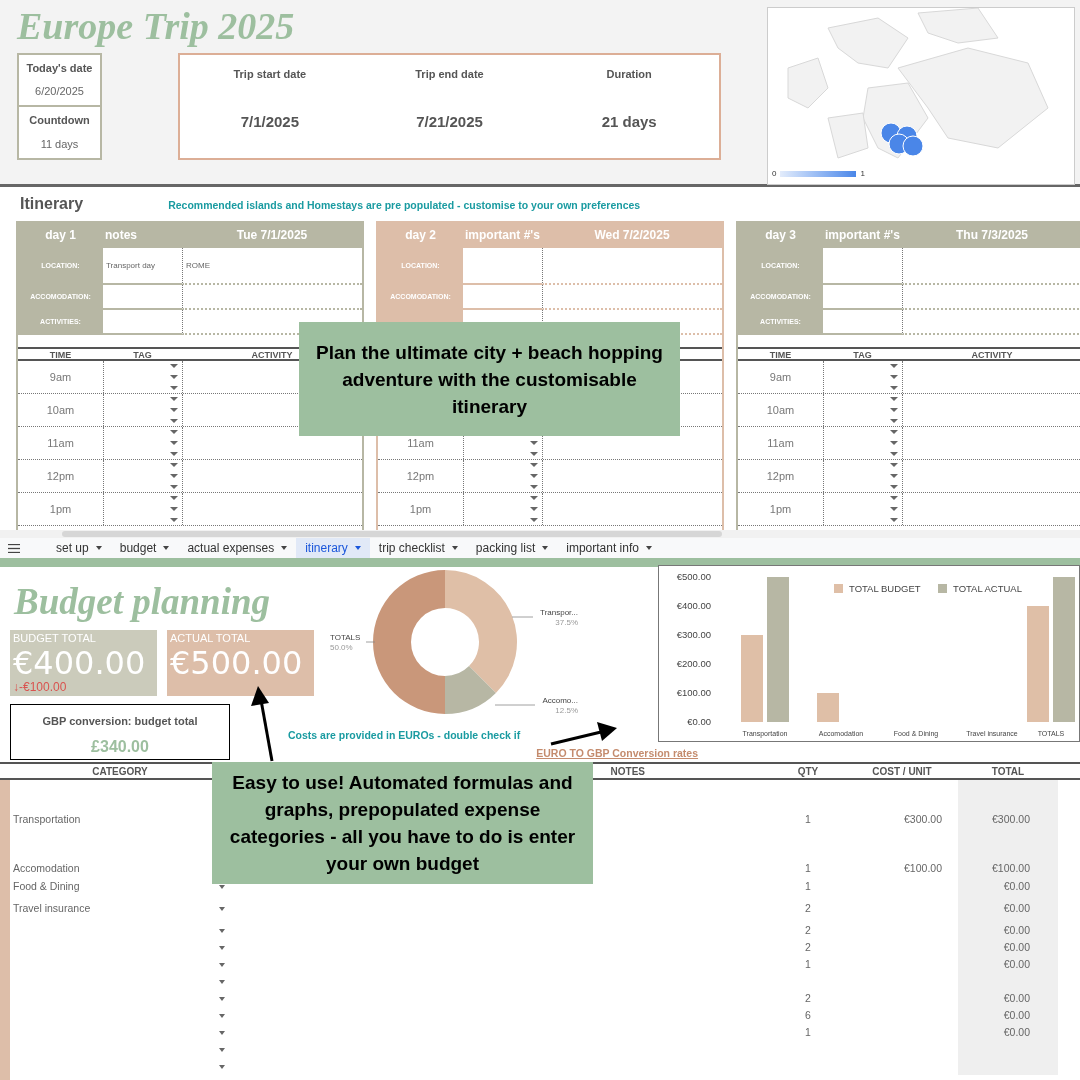 Image resolution: width=1080 pixels, height=1080 pixels. Describe the element at coordinates (59, 68) in the screenshot. I see `field-label: Today's date` at that location.